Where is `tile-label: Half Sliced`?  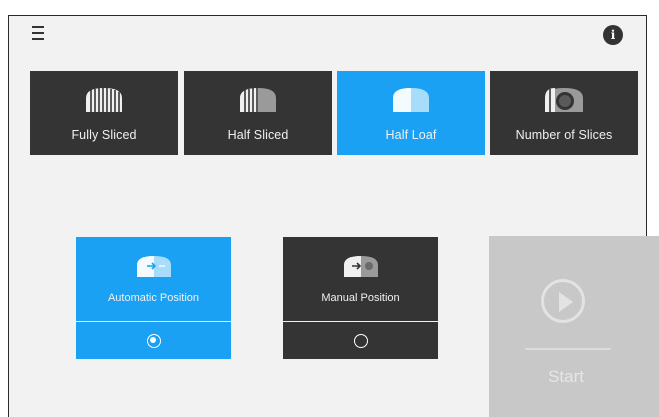
tile-label: Half Sliced is located at coordinates (258, 135).